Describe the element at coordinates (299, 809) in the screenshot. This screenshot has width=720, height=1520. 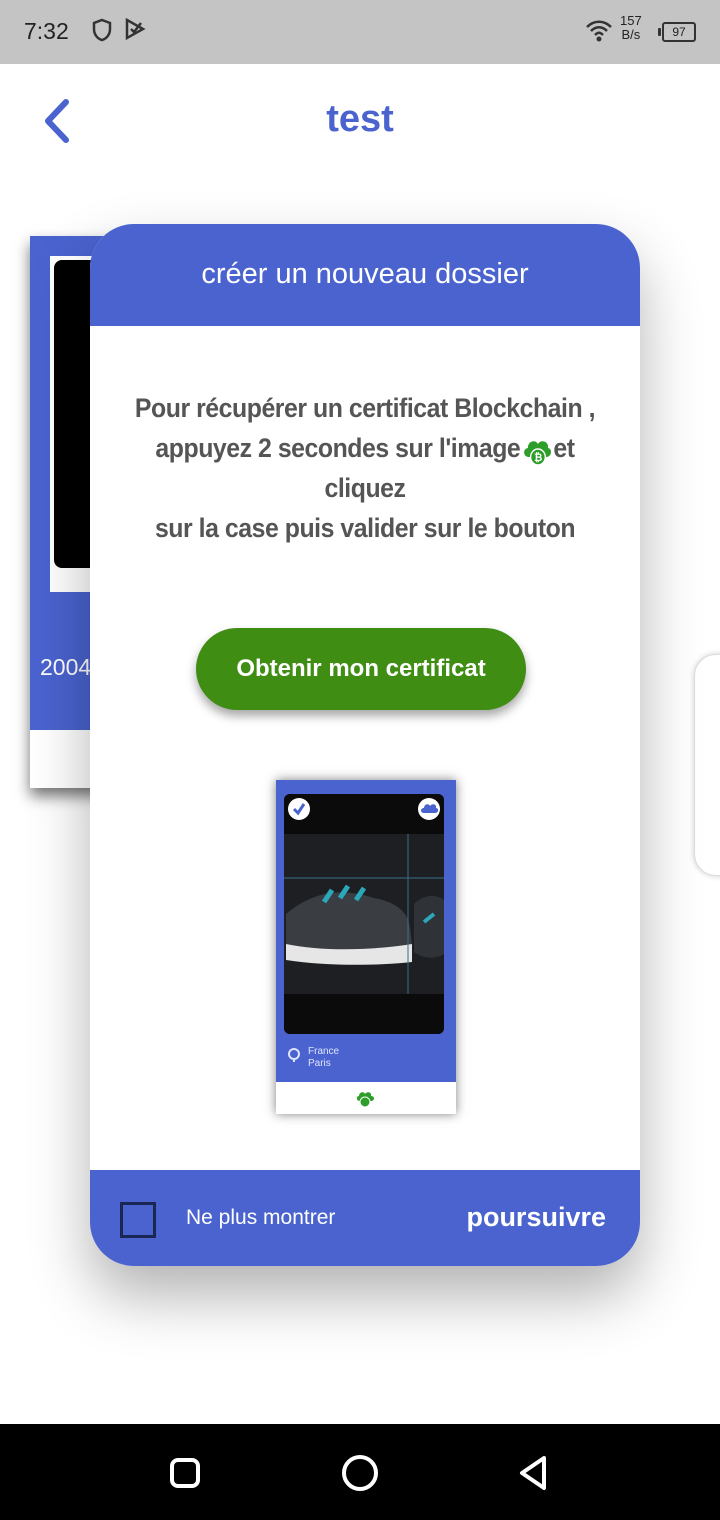
I see `preview-check-icon` at that location.